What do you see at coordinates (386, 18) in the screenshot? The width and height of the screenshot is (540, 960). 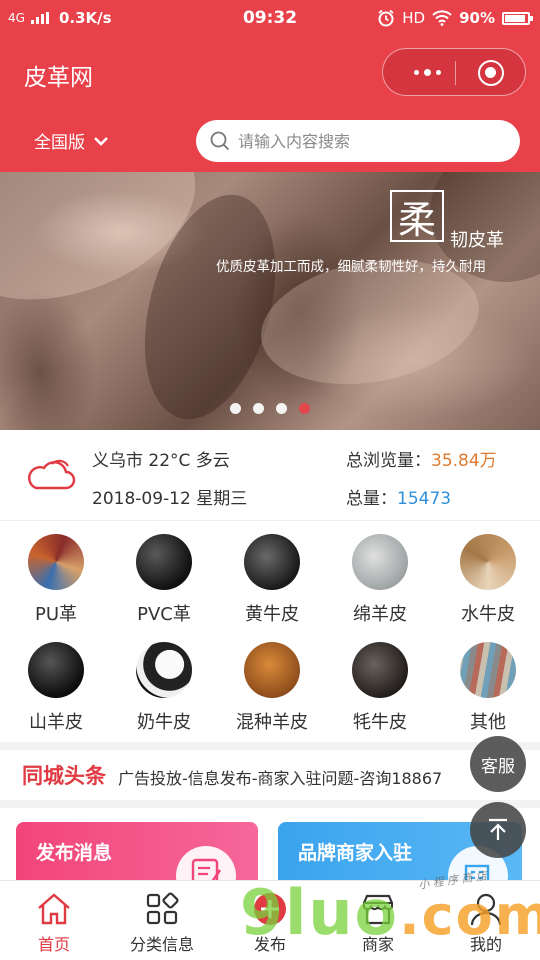 I see `alarm-icon` at bounding box center [386, 18].